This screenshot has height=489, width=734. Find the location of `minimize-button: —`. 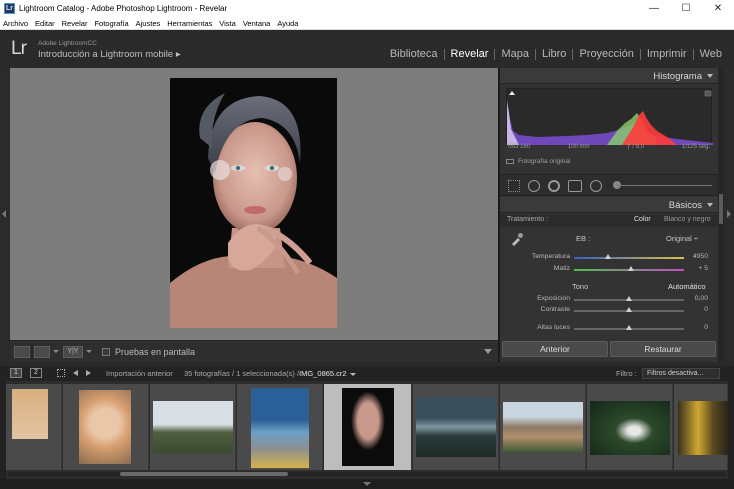

minimize-button: — is located at coordinates (654, 8).